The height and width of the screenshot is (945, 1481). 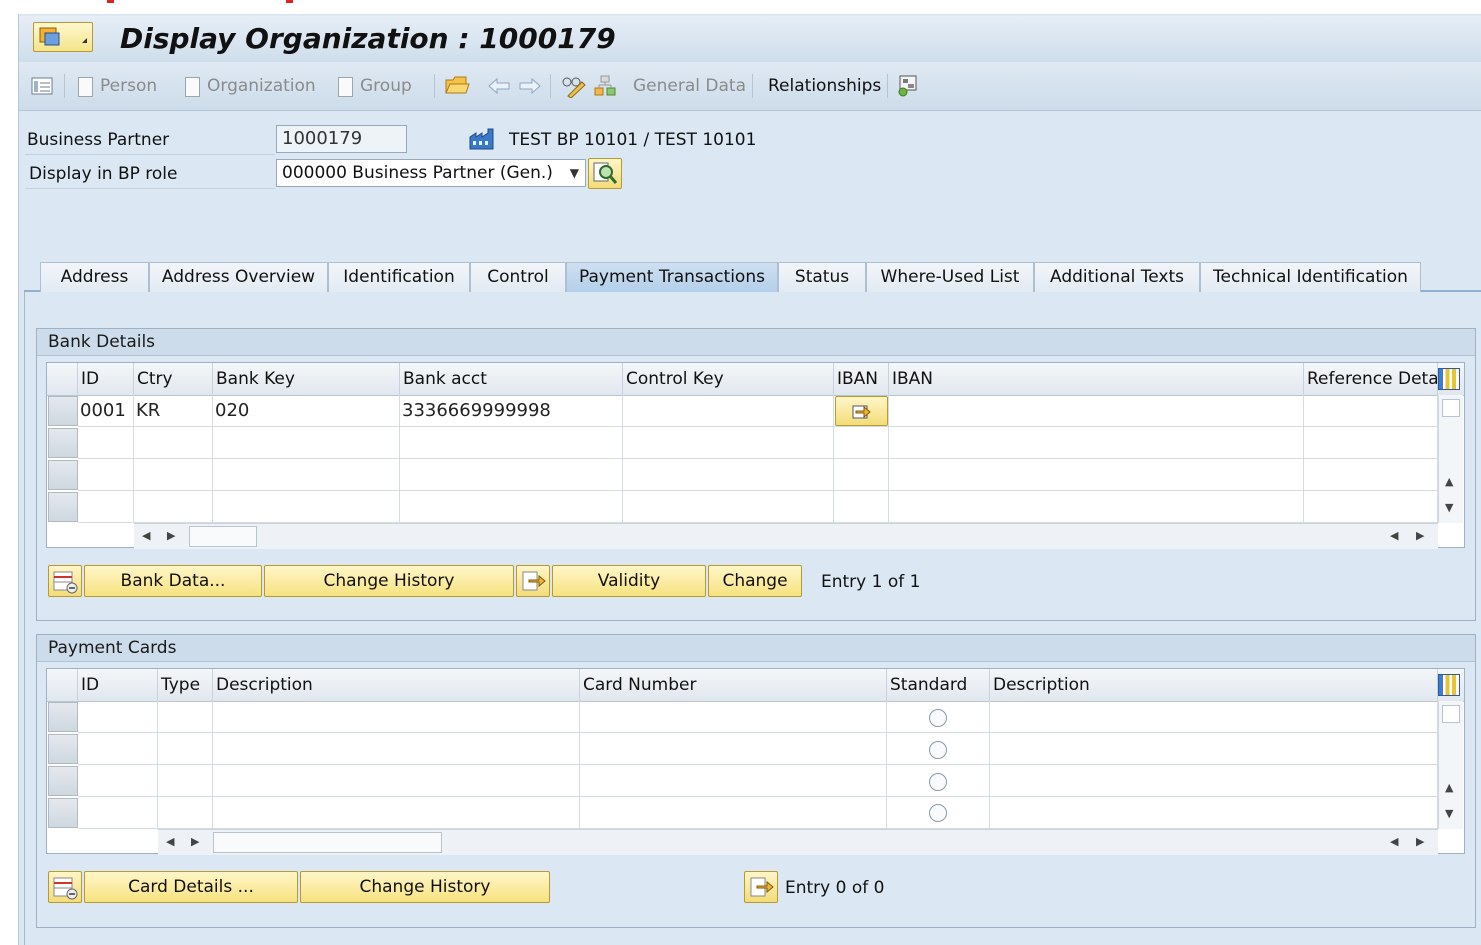 What do you see at coordinates (65, 887) in the screenshot?
I see `delete-card-row-button` at bounding box center [65, 887].